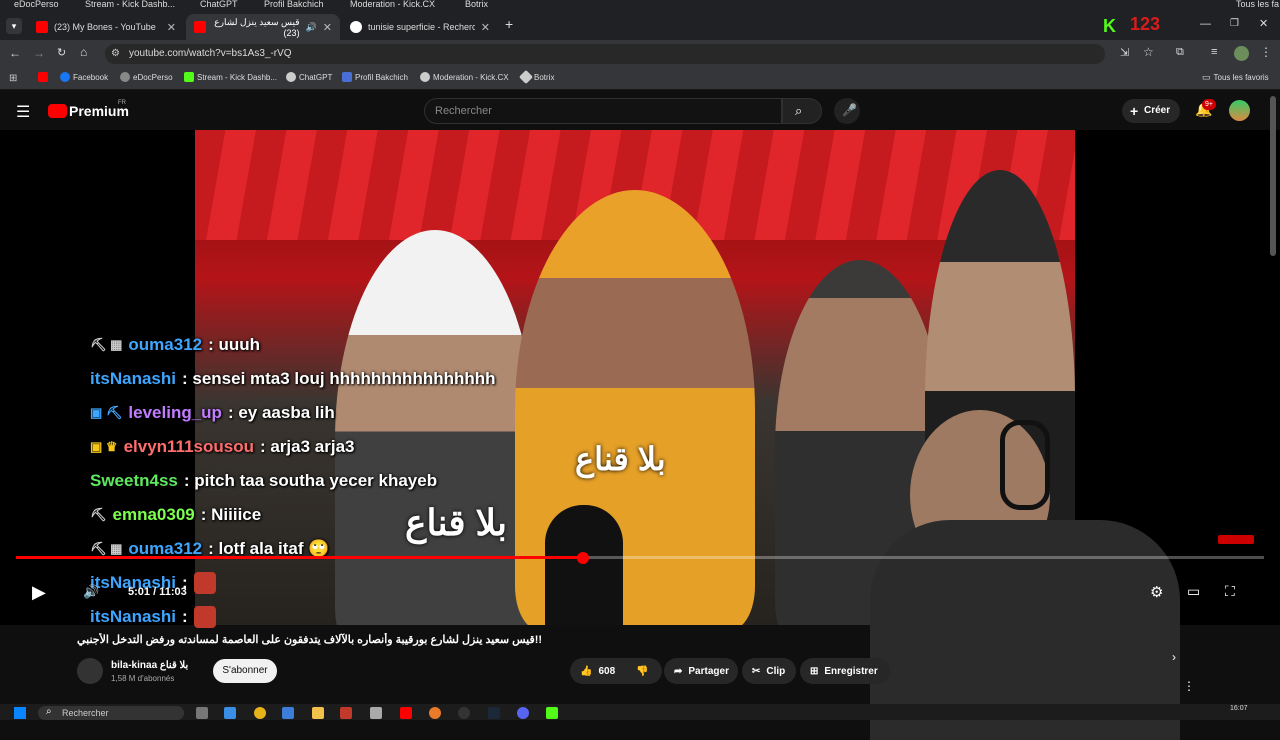  What do you see at coordinates (845, 671) in the screenshot?
I see `save-button: ⊞ Enregistrer` at bounding box center [845, 671].